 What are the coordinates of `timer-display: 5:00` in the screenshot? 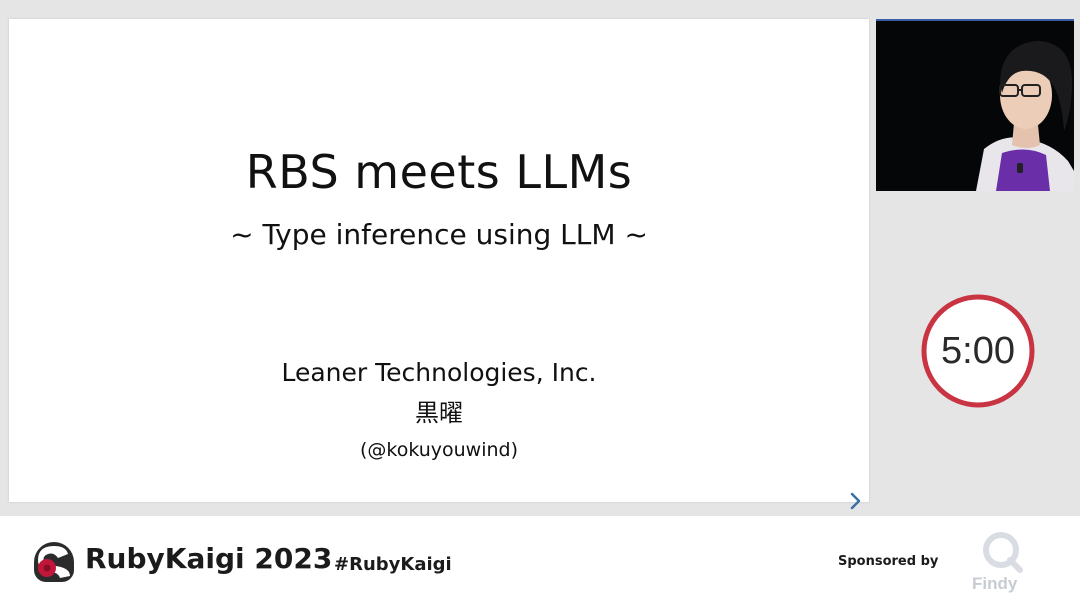 It's located at (978, 351).